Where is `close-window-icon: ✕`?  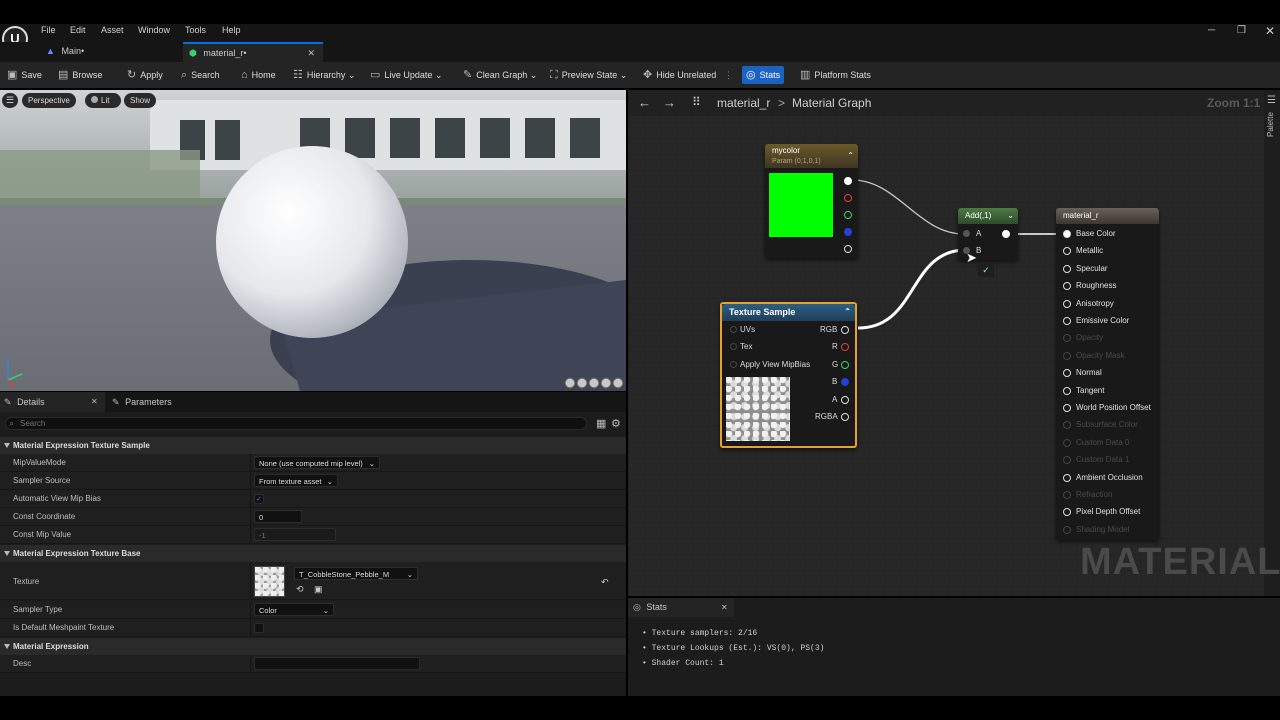
close-window-icon: ✕ is located at coordinates (1270, 31).